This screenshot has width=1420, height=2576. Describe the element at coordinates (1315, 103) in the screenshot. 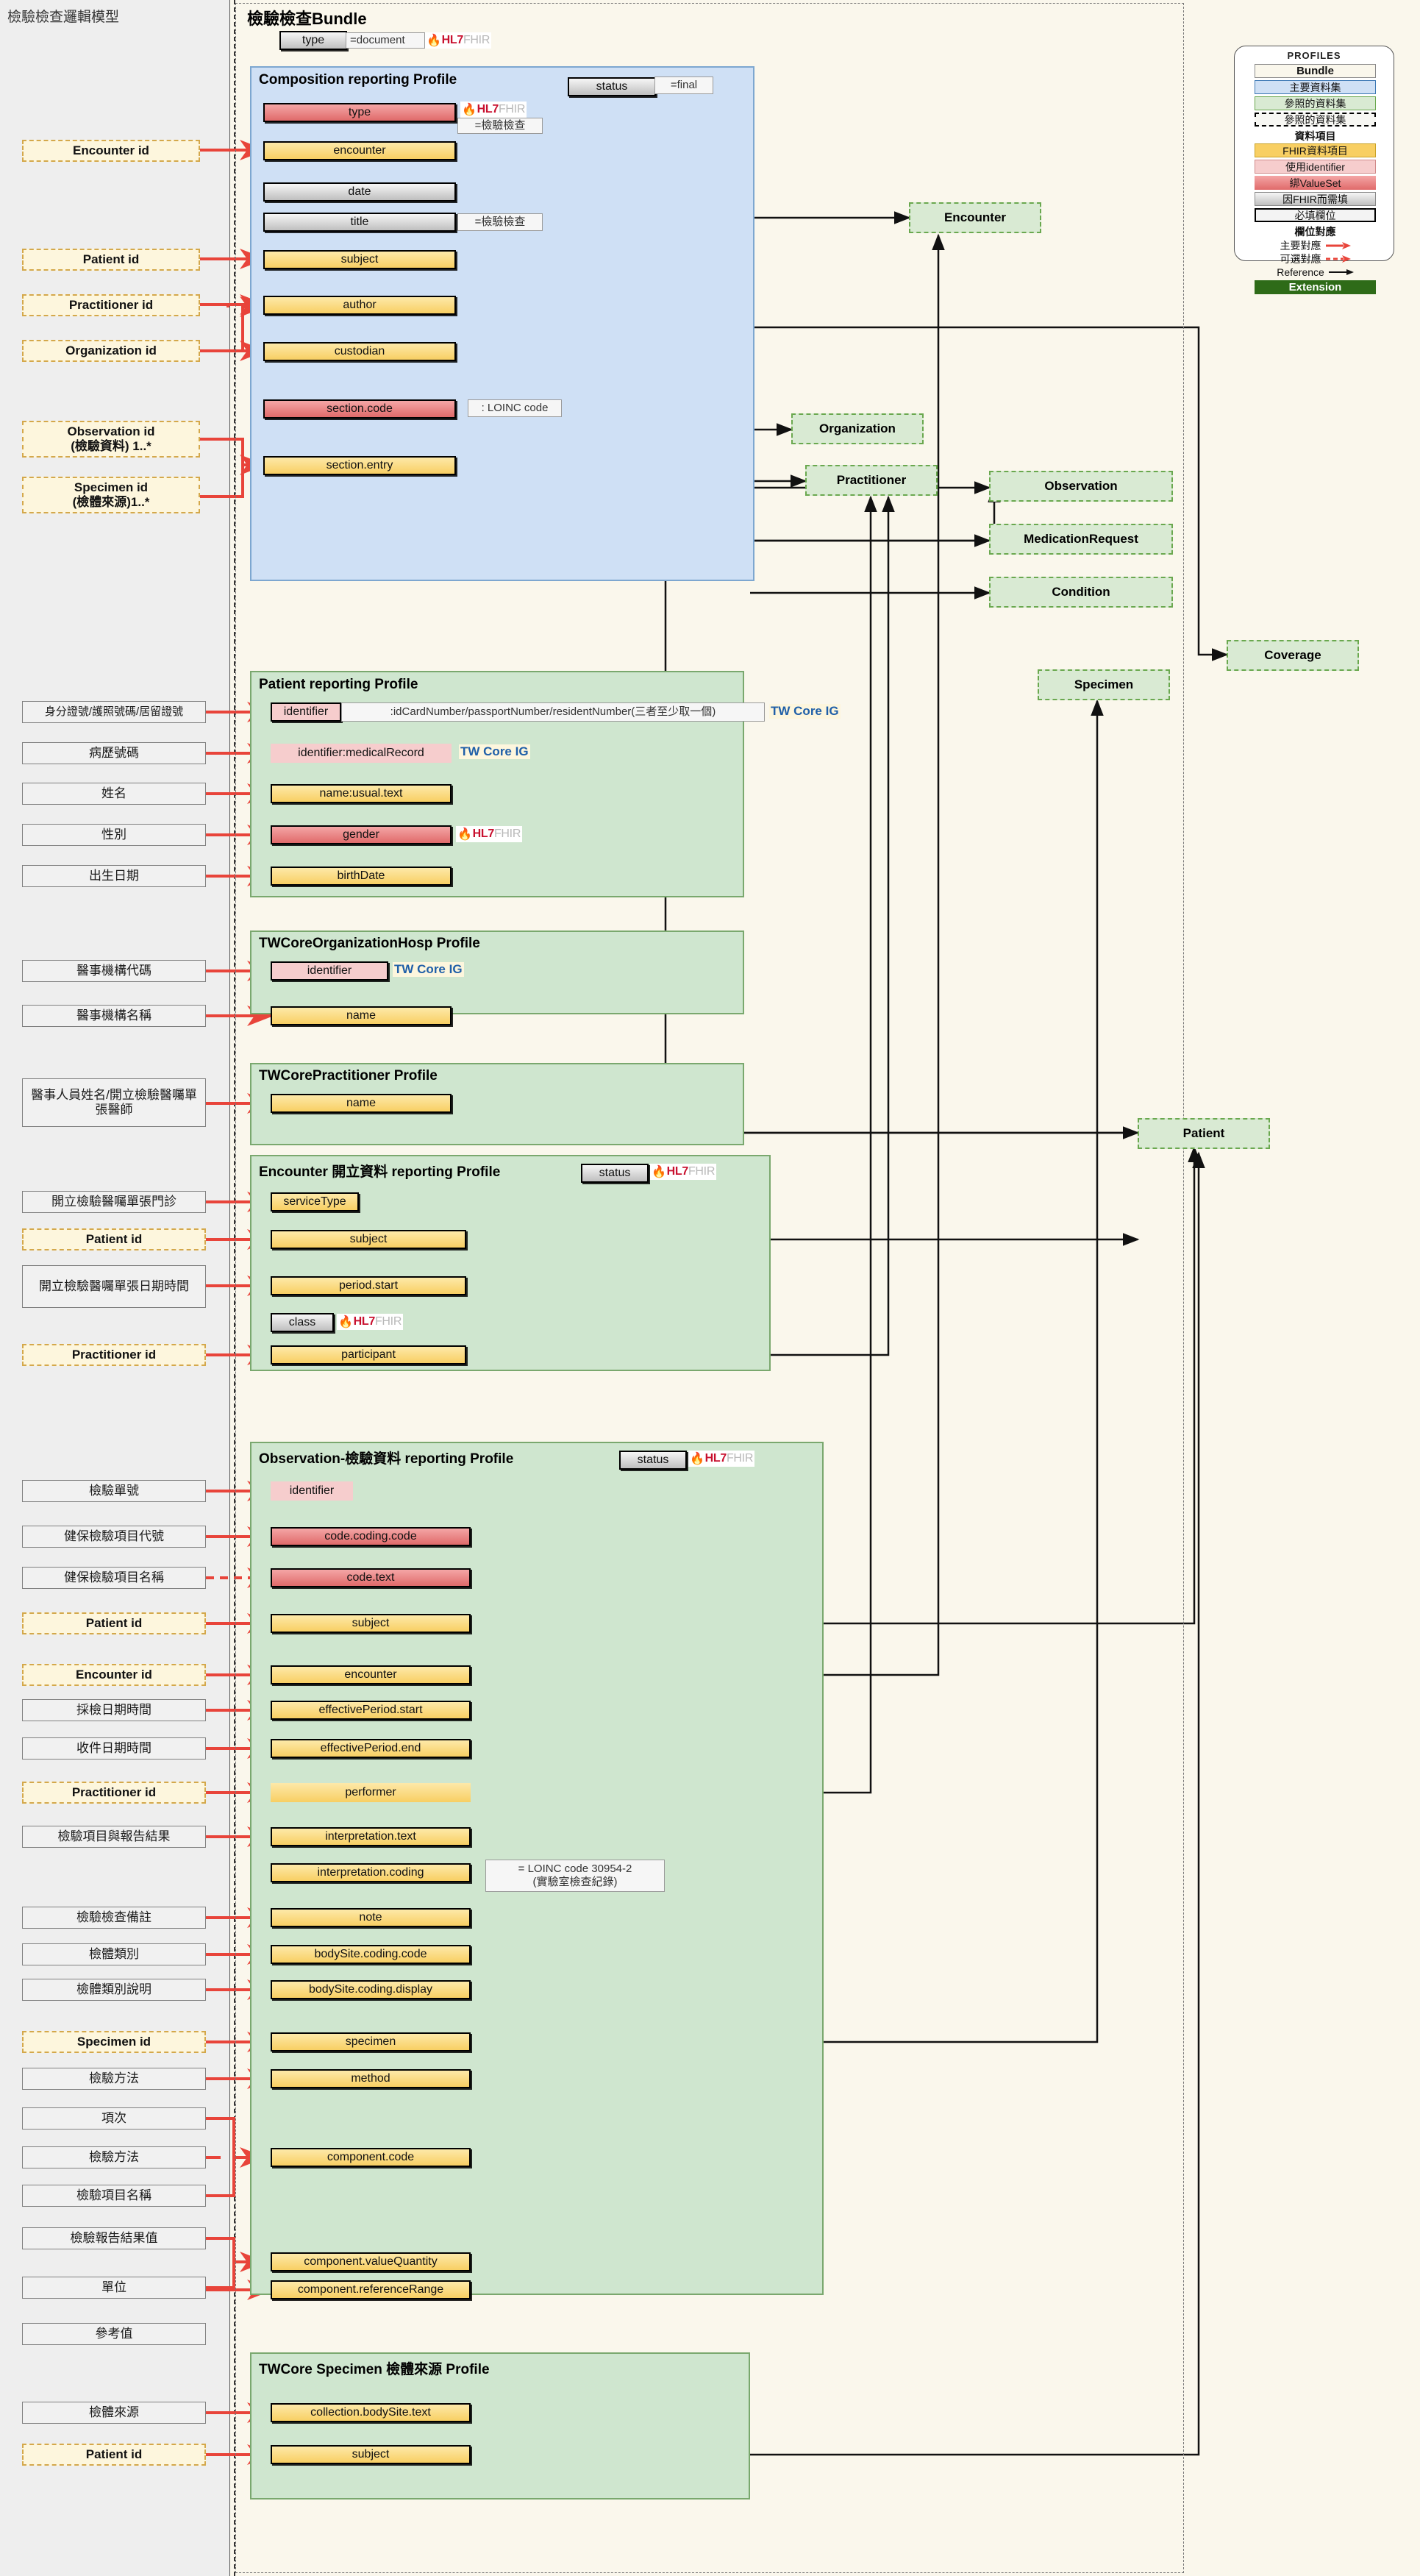

I see `legend-item-referenced-dataset: 參照的資料集` at that location.